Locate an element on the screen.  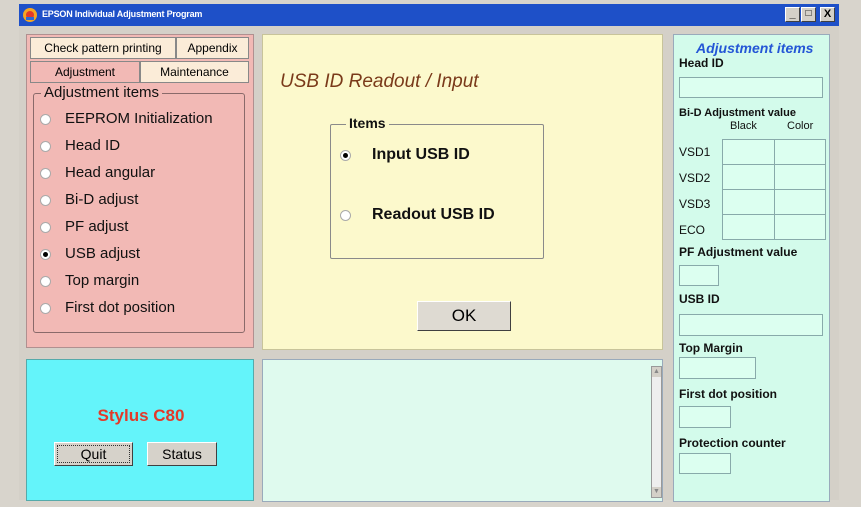
vsd2-label: VSD2 is located at coordinates (695, 178).